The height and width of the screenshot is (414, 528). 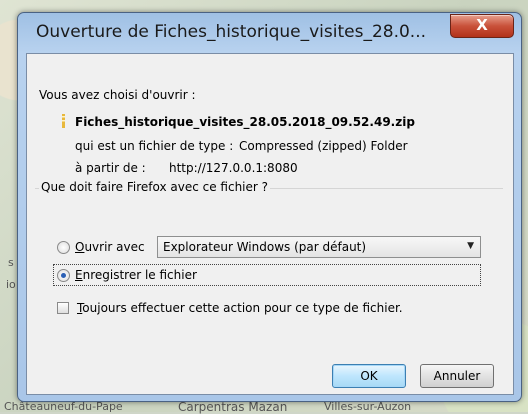 I want to click on always-do-this-checkbox, so click(x=63, y=308).